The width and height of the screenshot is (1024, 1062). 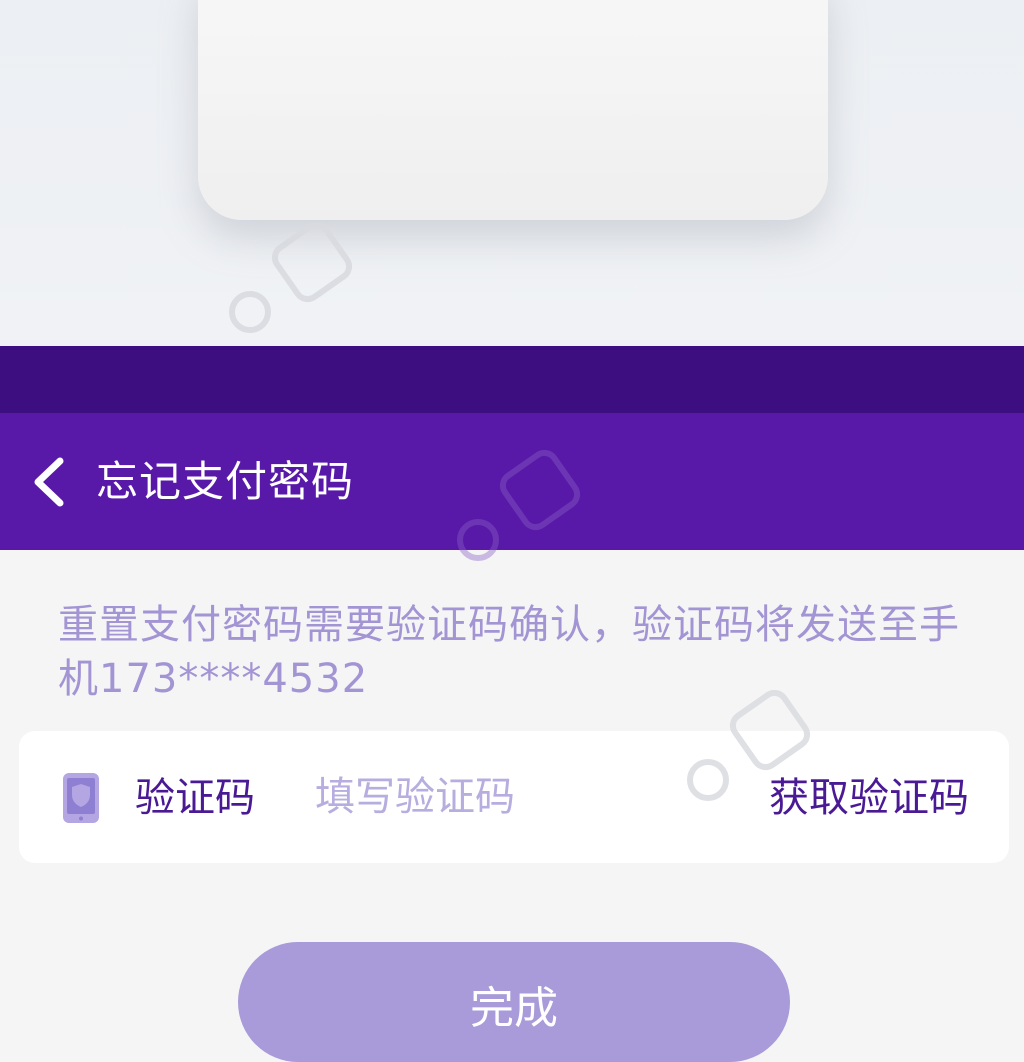 What do you see at coordinates (81, 798) in the screenshot?
I see `phone-shield-icon` at bounding box center [81, 798].